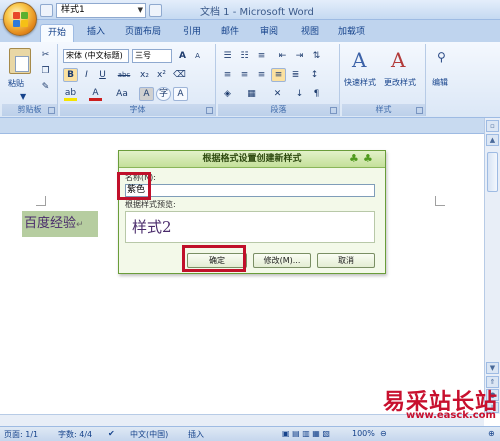 The image size is (500, 441). I want to click on office-button, so click(20, 19).